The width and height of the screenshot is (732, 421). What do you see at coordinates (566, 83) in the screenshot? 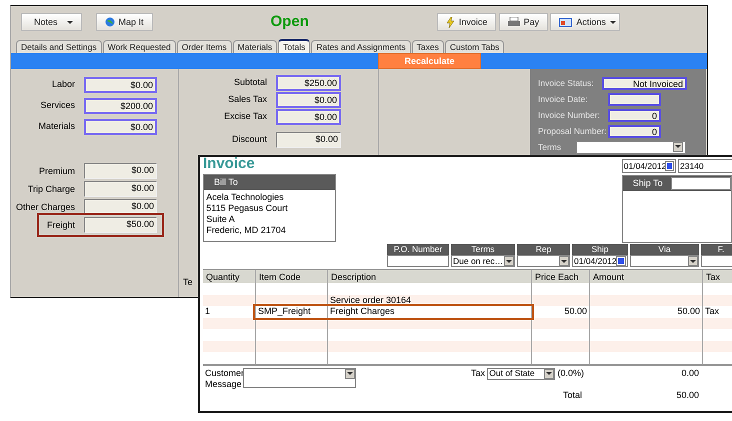
I see `field-label: Invoice Status:` at bounding box center [566, 83].